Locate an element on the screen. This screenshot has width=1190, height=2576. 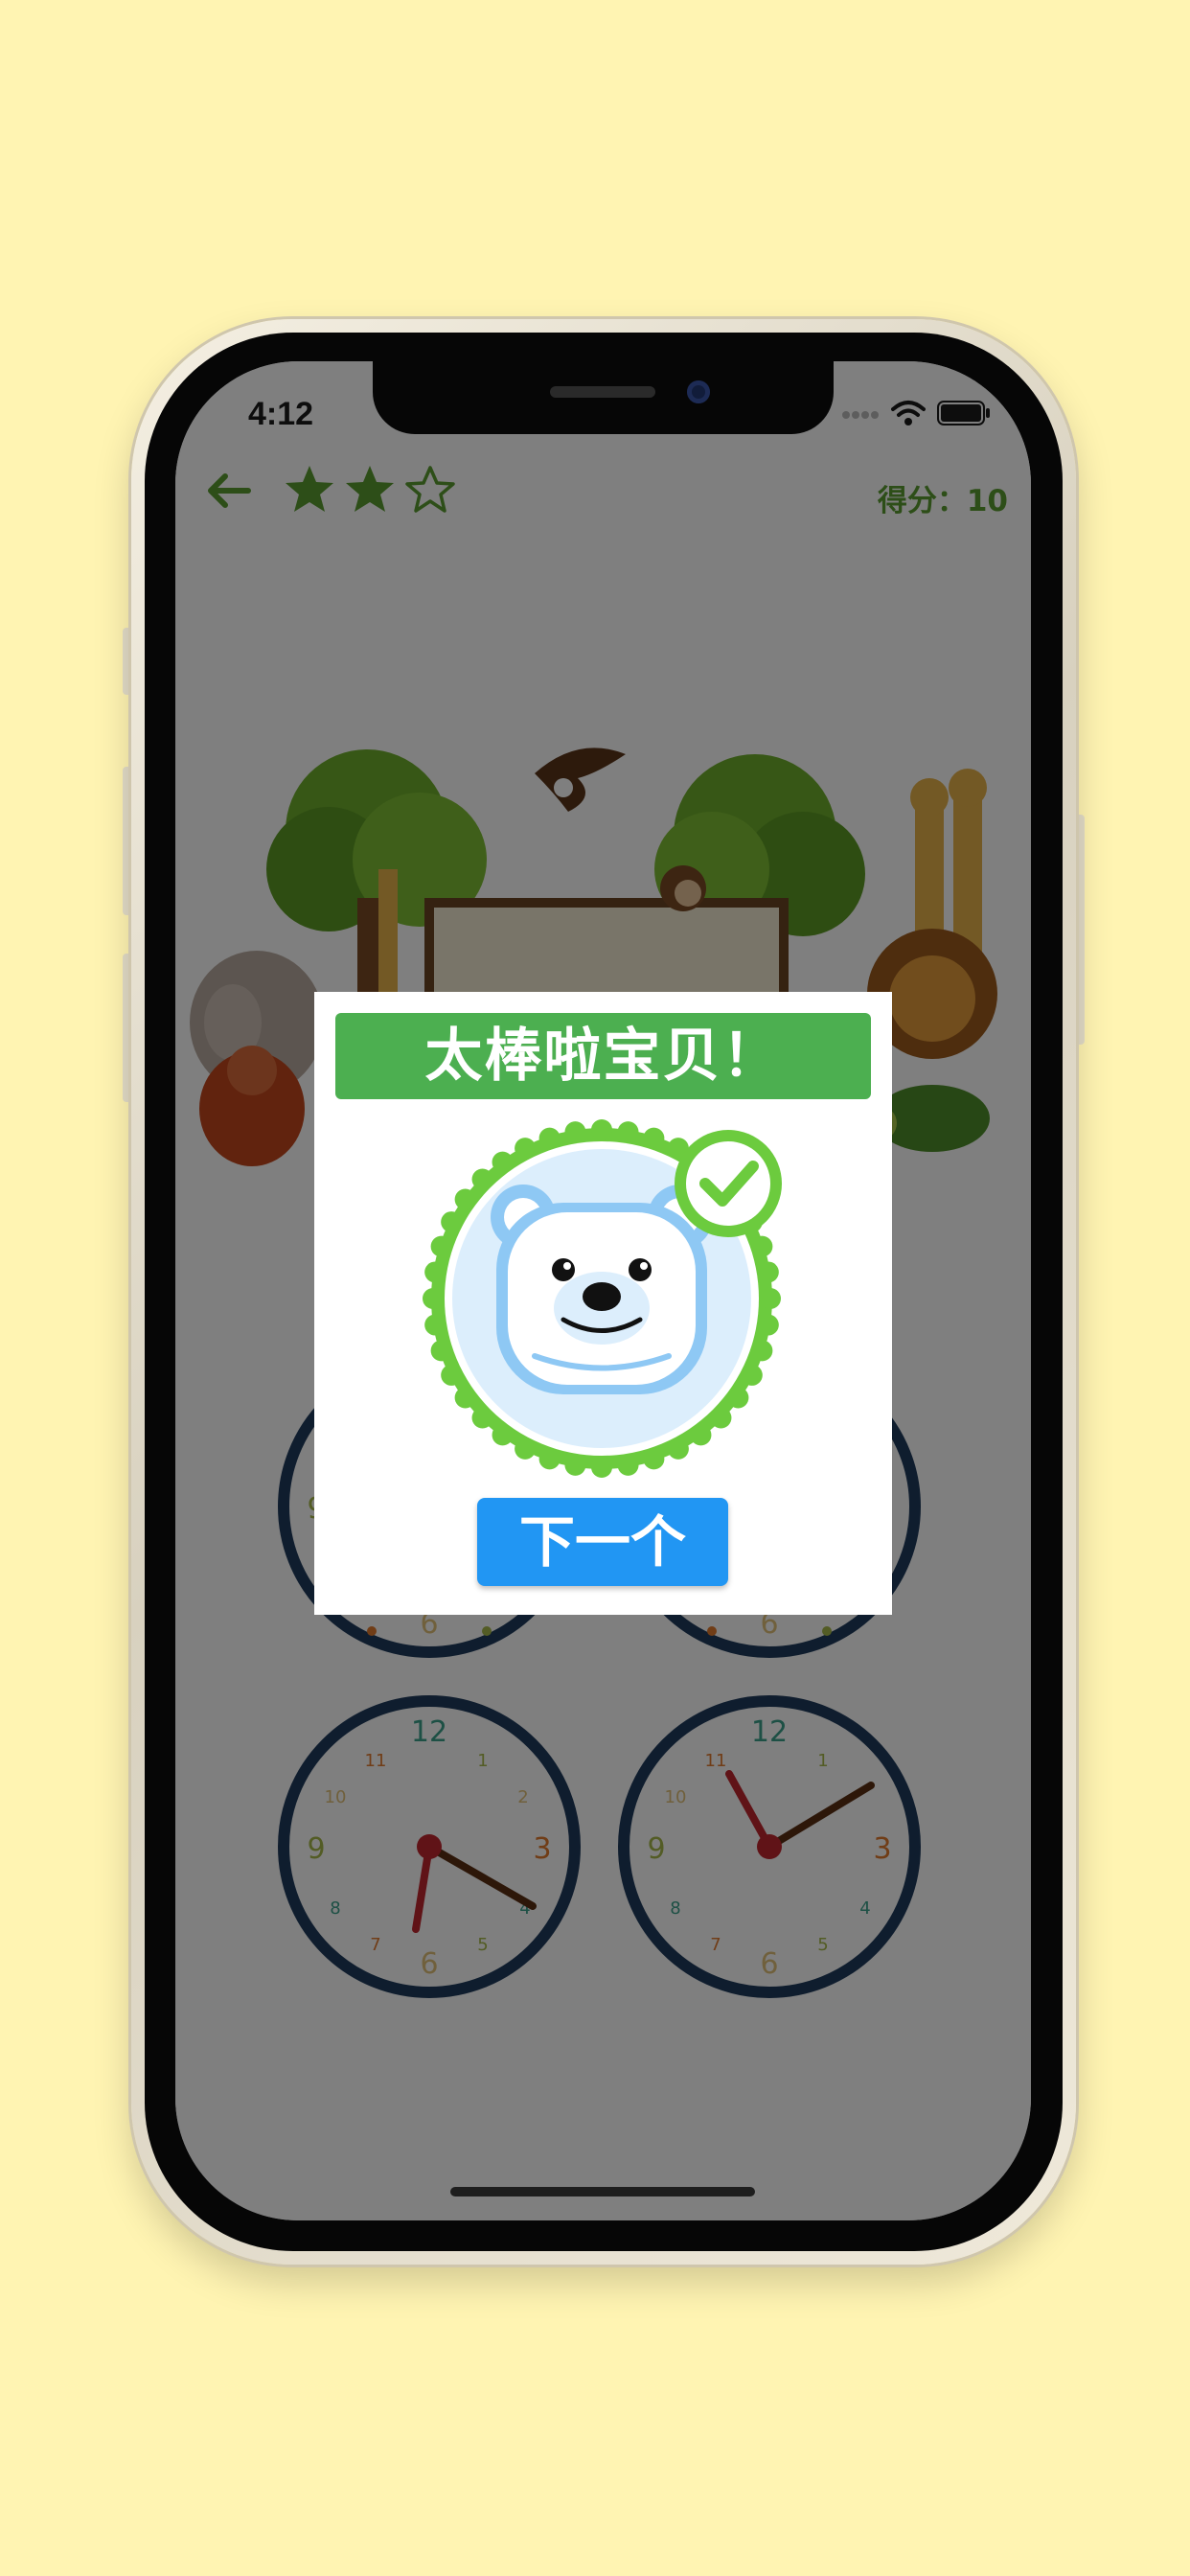
home-indicator is located at coordinates (603, 2191).